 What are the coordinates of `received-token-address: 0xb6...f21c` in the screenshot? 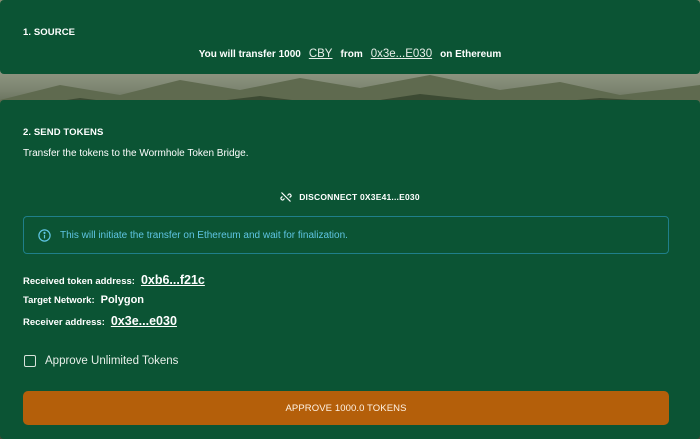 It's located at (173, 280).